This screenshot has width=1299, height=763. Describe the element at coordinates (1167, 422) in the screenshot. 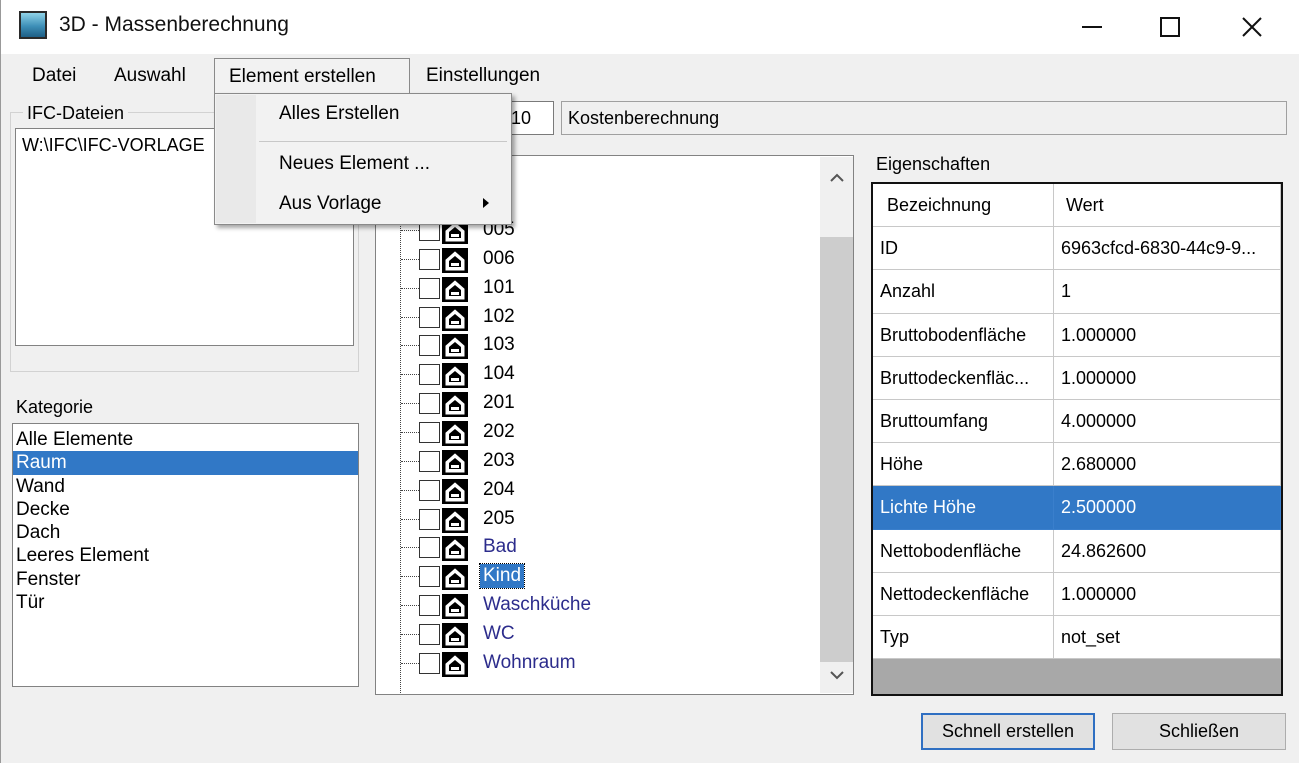

I see `property-value: 4.000000` at that location.